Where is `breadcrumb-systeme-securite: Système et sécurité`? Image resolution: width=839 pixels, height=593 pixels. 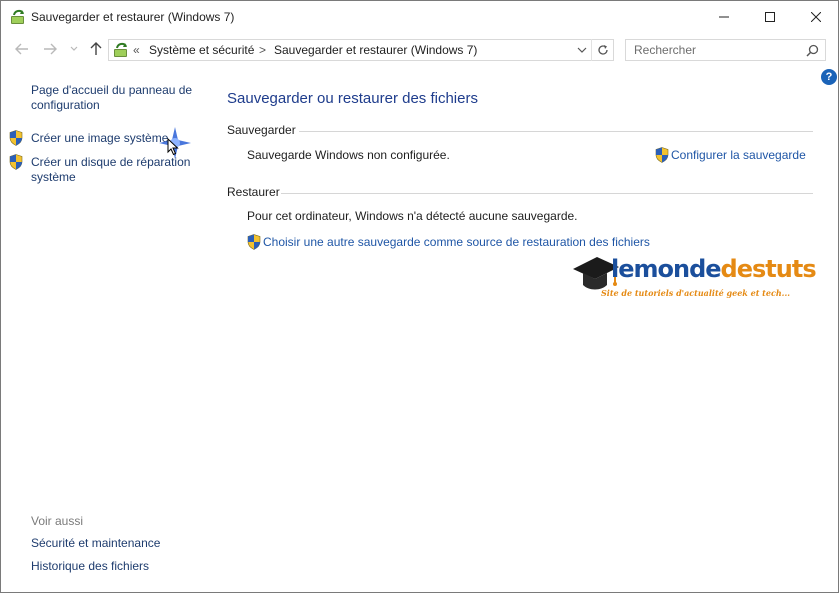
breadcrumb-systeme-securite: Système et sécurité is located at coordinates (201, 50).